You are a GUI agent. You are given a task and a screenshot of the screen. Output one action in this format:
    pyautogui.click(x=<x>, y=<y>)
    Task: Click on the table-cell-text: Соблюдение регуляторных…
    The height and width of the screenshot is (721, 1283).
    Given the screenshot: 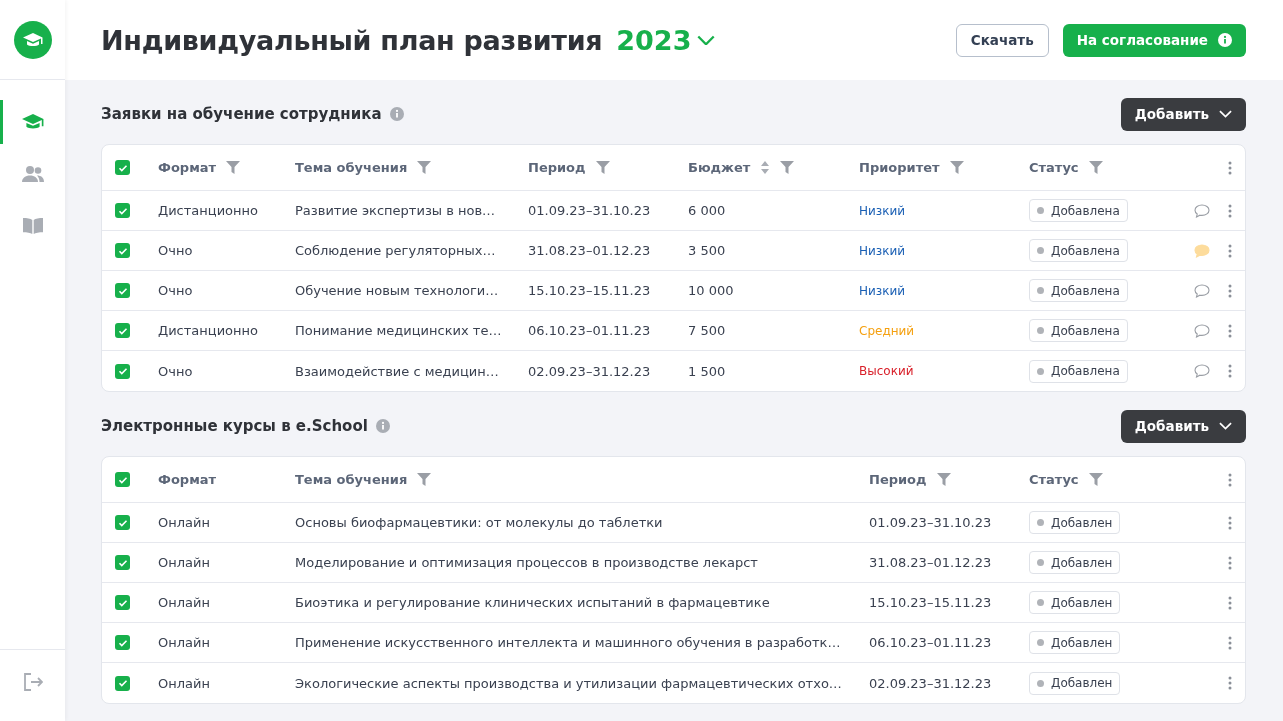 What is the action you would take?
    pyautogui.click(x=396, y=250)
    